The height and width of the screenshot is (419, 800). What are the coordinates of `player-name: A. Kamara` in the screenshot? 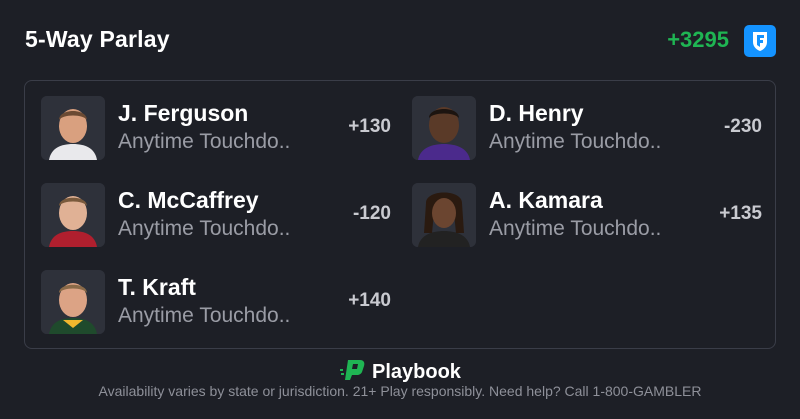 It's located at (546, 200).